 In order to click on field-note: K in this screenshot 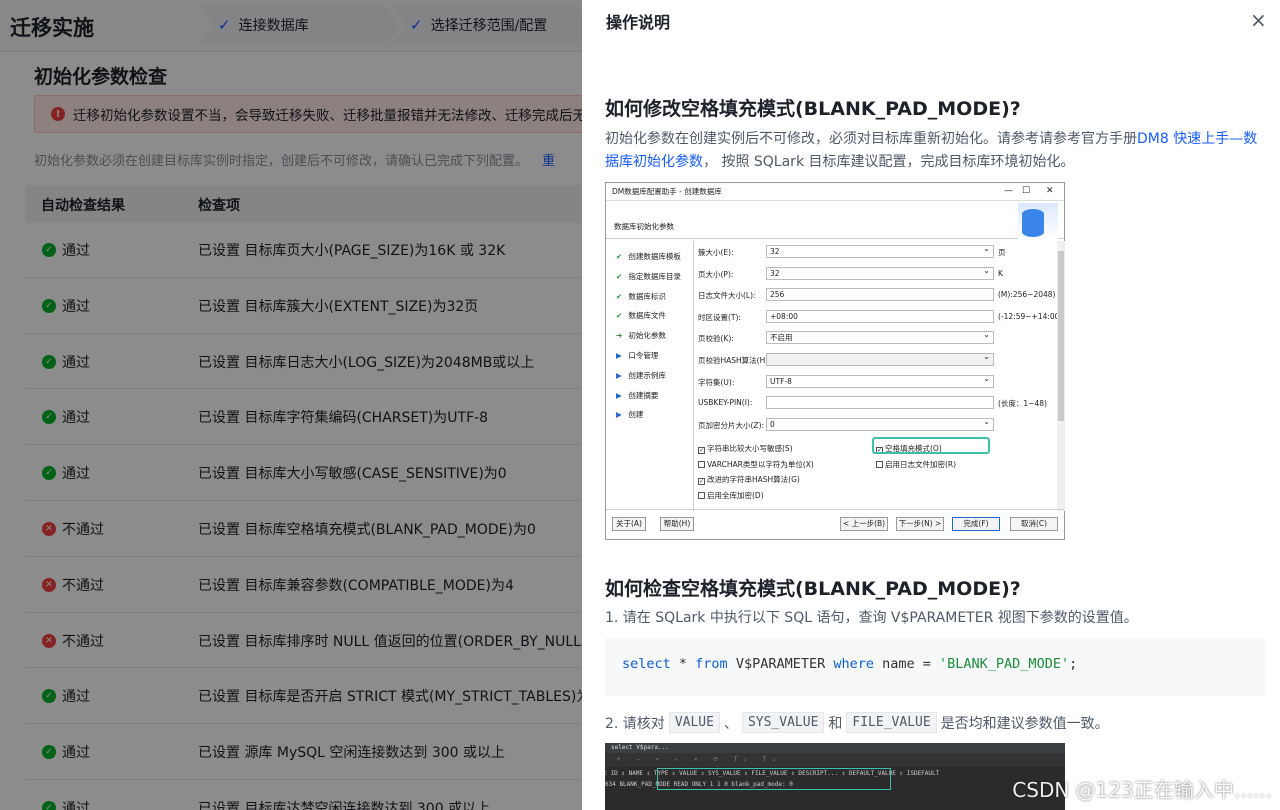, I will do `click(1000, 273)`.